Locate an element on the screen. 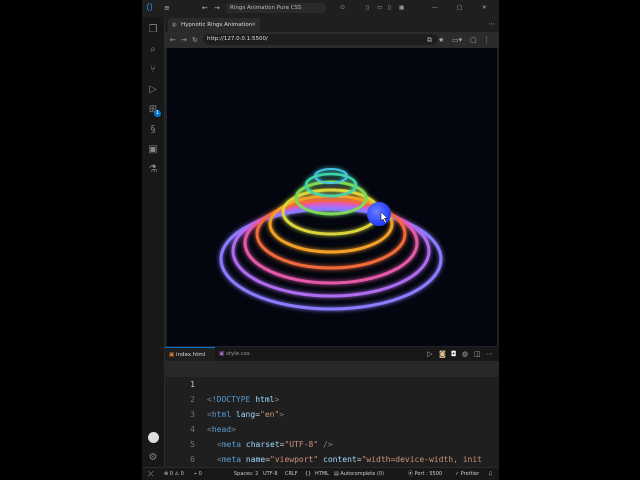 This screenshot has height=480, width=640. back-arrow-icon: ← is located at coordinates (205, 8).